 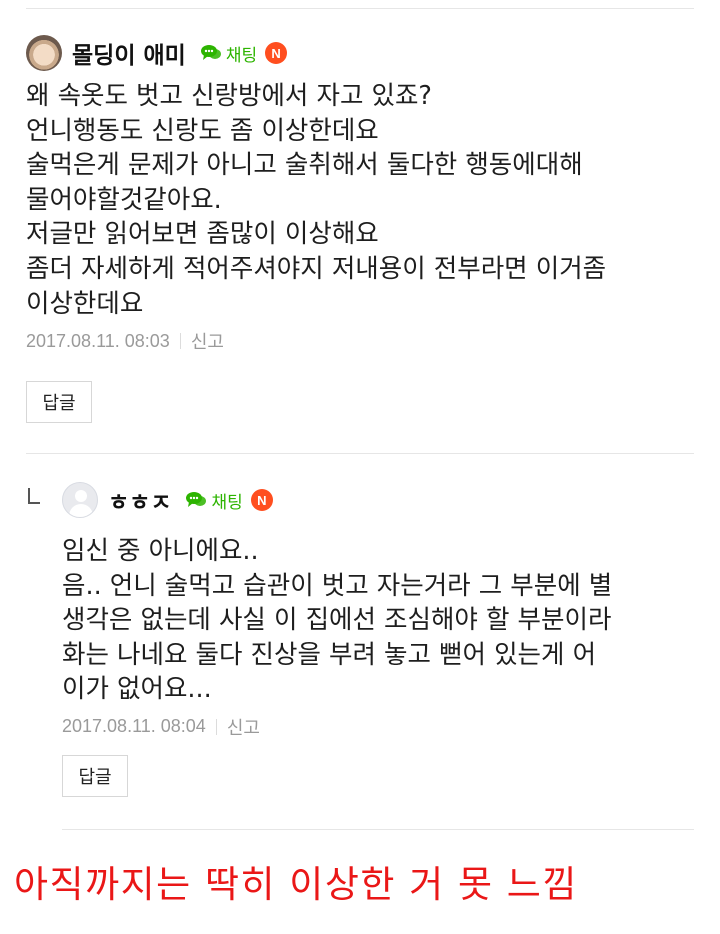 What do you see at coordinates (80, 500) in the screenshot?
I see `default-user-icon` at bounding box center [80, 500].